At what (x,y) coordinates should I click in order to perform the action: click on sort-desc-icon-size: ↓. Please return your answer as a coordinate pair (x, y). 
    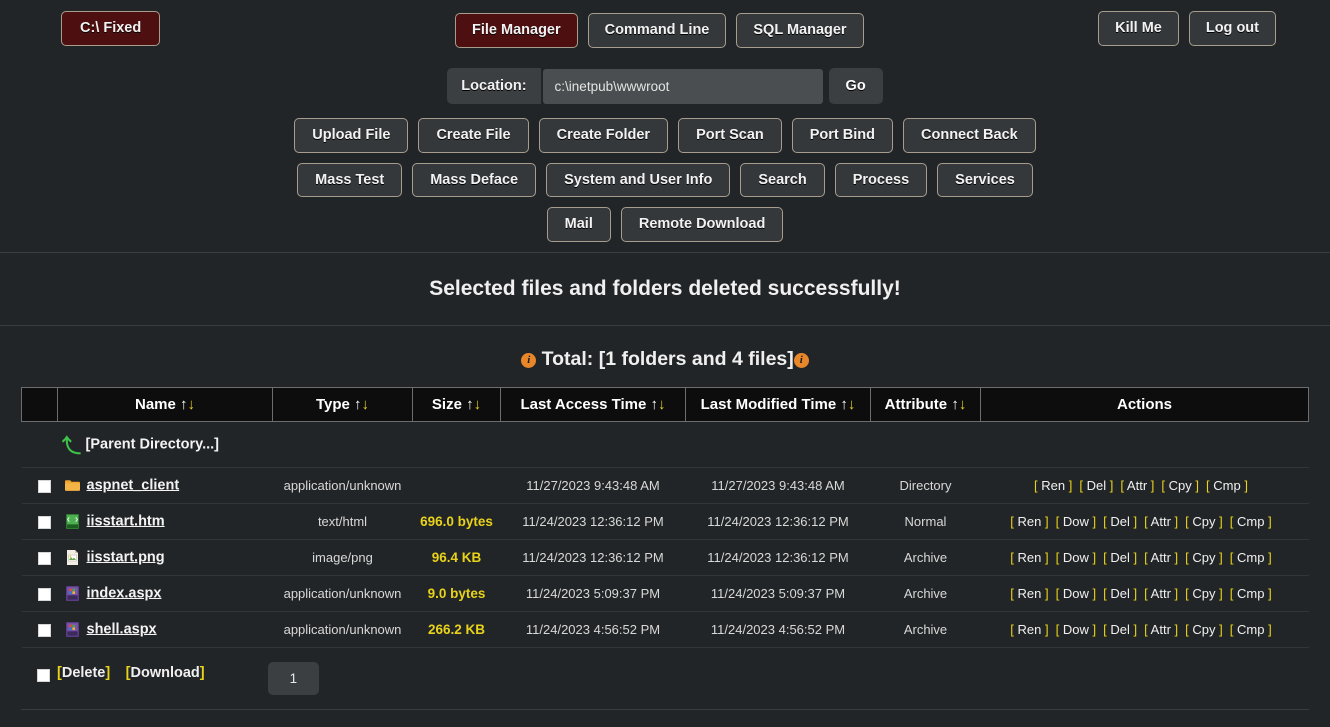
    Looking at the image, I should click on (478, 404).